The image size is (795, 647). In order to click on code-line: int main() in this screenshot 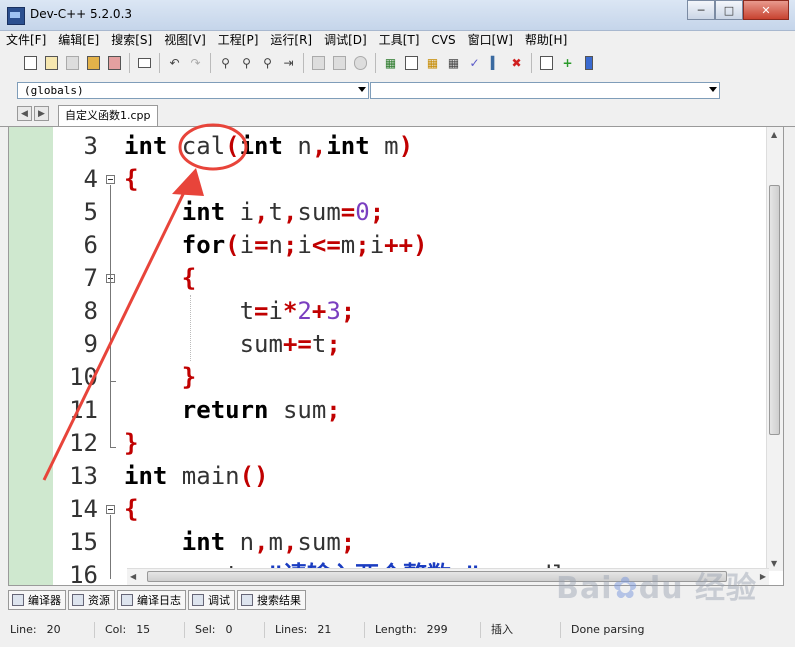, I will do `click(196, 476)`.